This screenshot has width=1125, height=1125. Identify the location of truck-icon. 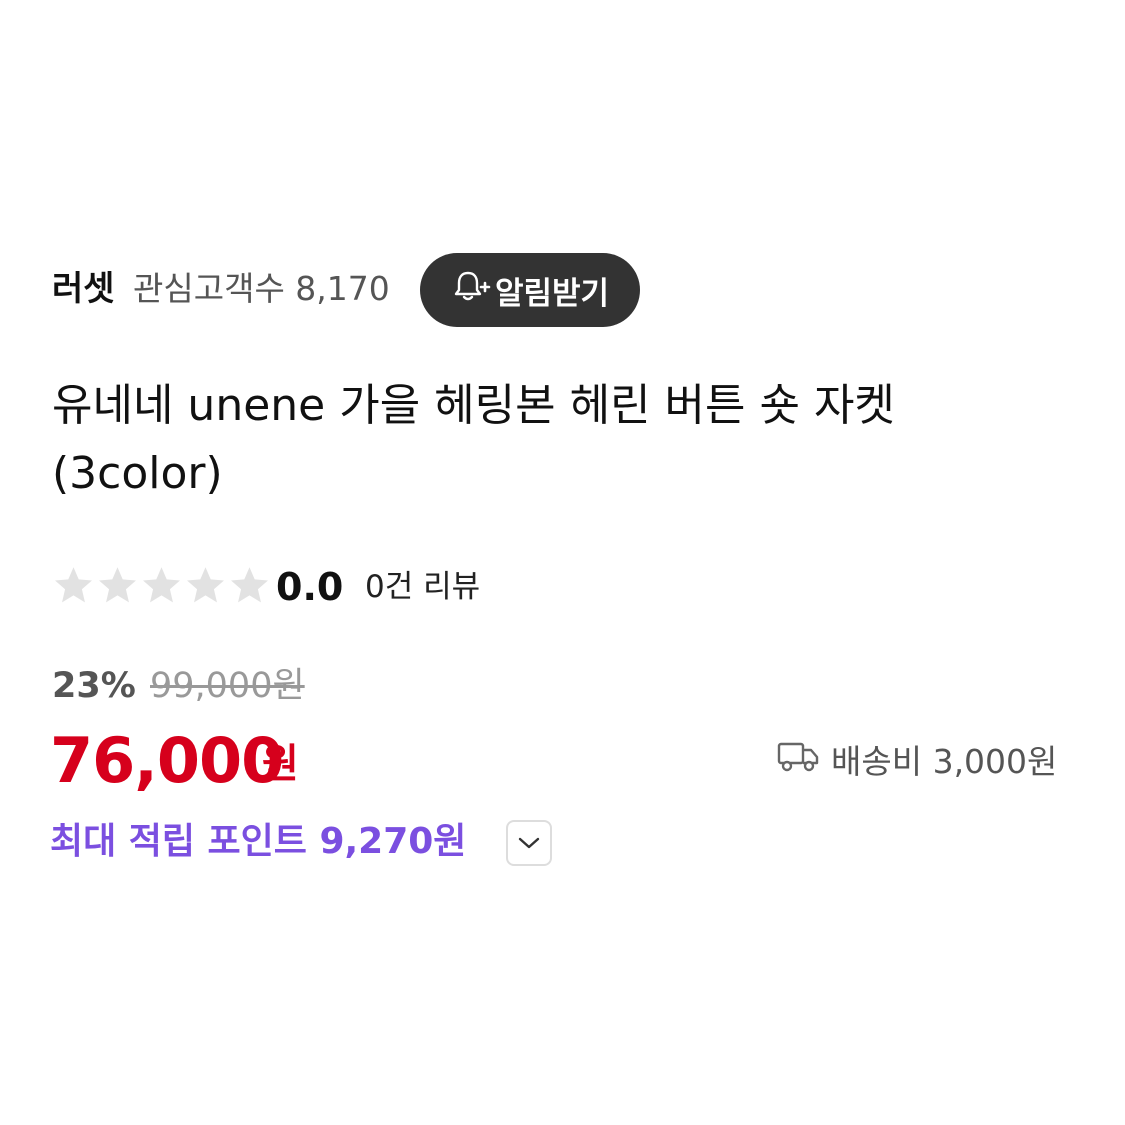
(804, 762).